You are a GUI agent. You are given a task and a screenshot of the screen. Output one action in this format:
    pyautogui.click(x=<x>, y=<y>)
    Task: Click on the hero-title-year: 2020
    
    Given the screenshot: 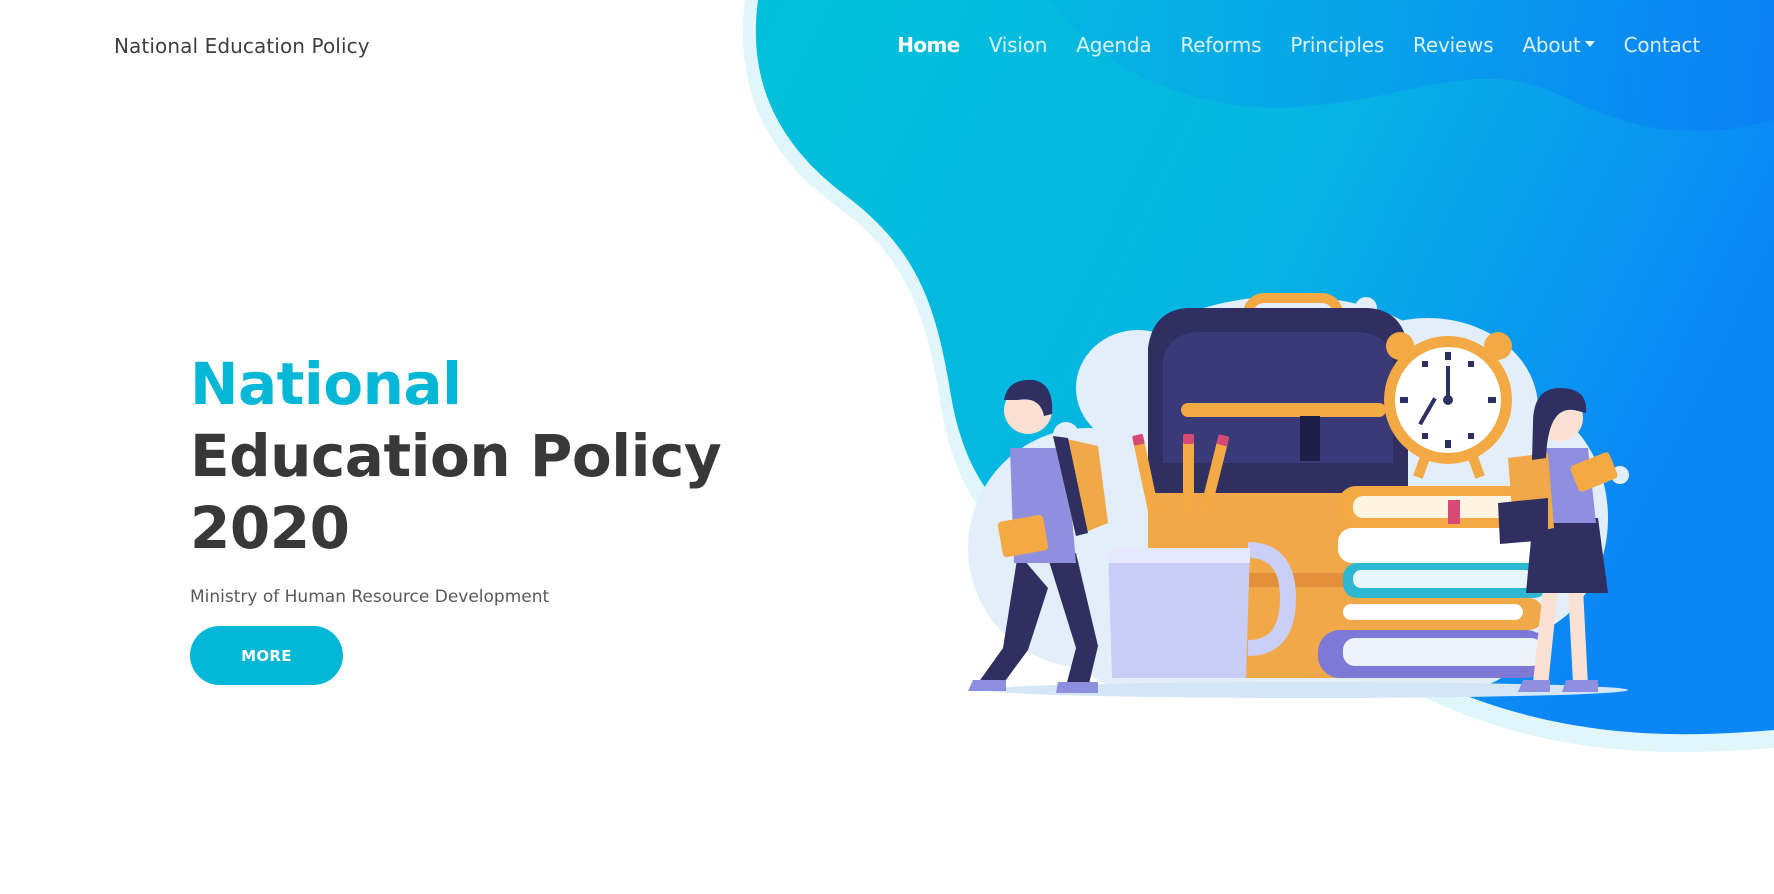 What is the action you would take?
    pyautogui.click(x=270, y=528)
    